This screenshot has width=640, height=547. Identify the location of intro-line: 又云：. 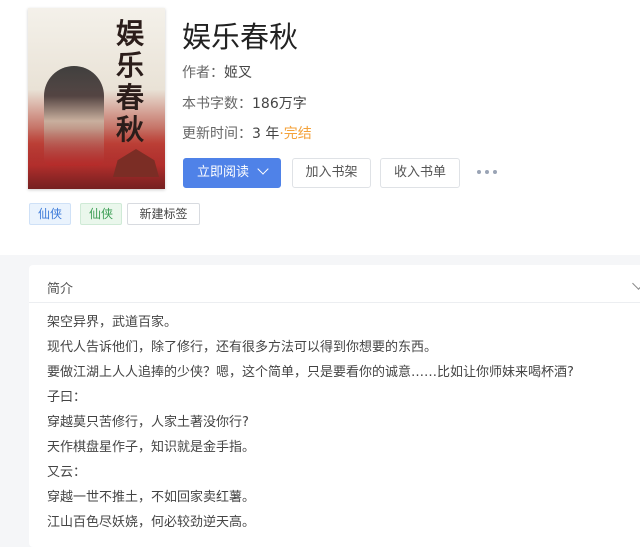
(67, 472).